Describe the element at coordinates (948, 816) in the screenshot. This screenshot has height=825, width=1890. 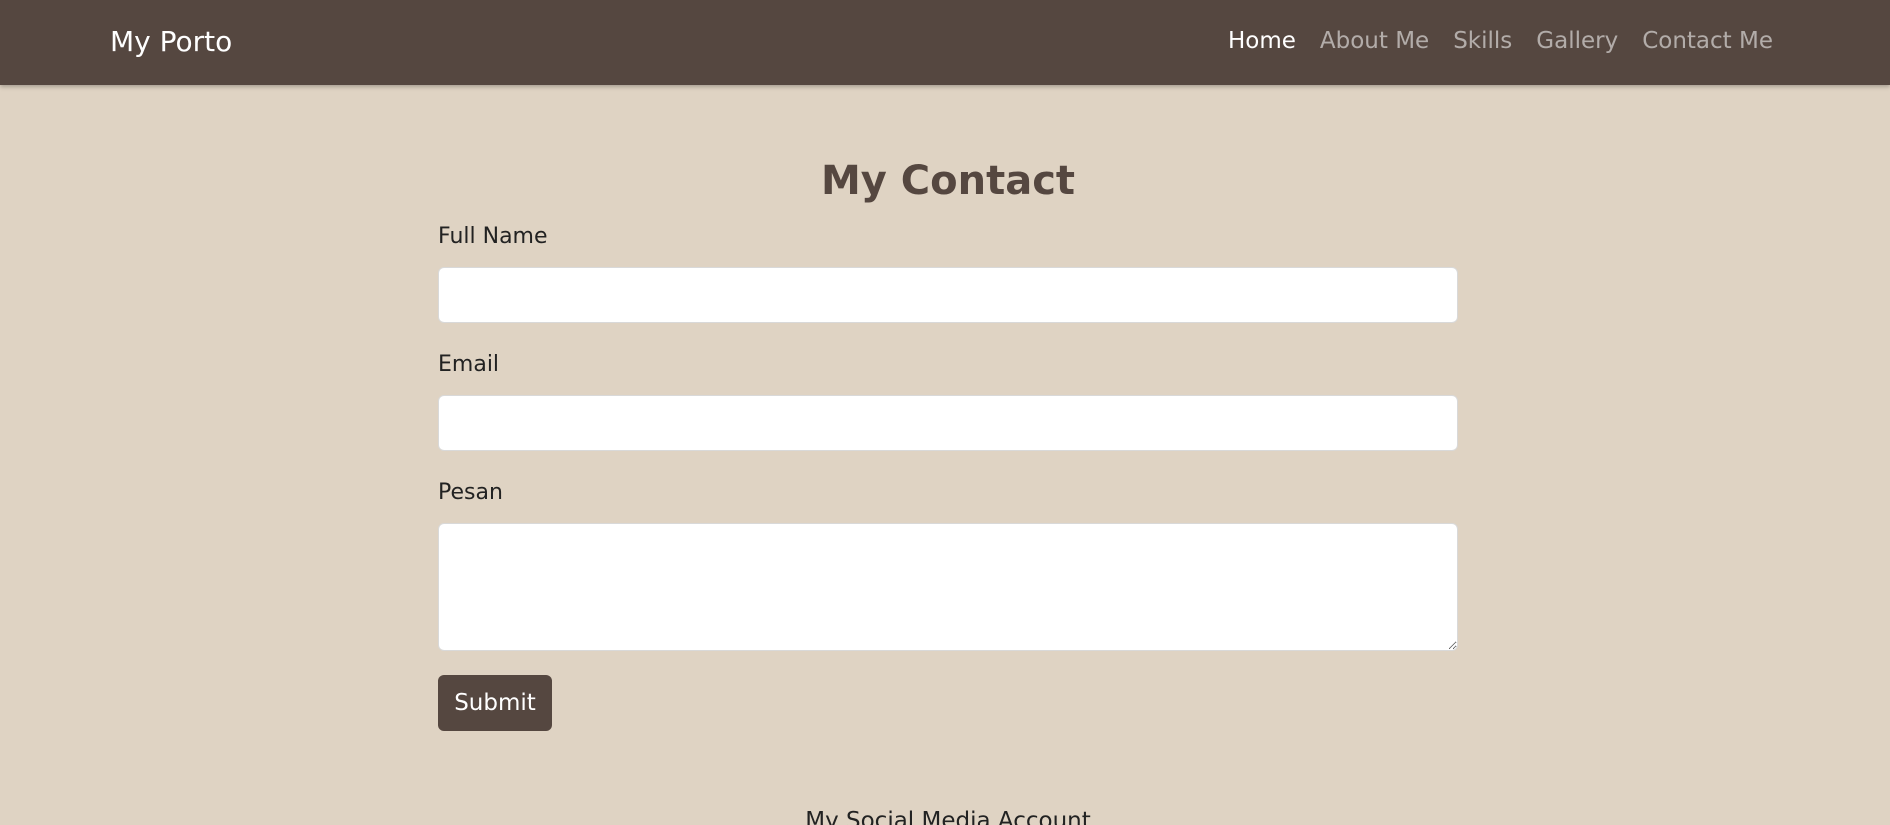
I see `social-media-heading: My Social Media Account` at that location.